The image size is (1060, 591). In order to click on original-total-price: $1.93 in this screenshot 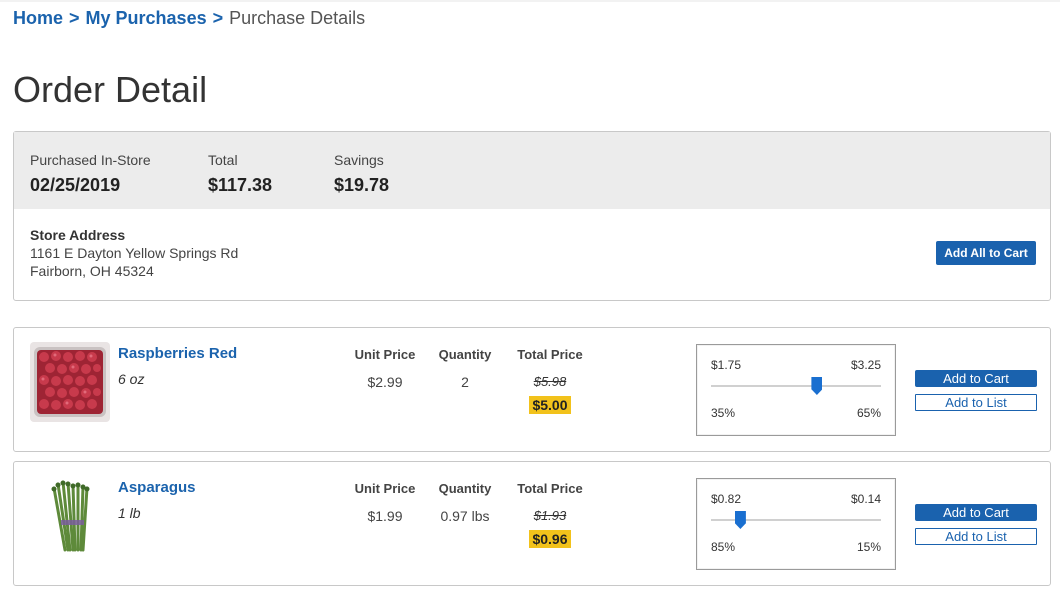, I will do `click(550, 515)`.